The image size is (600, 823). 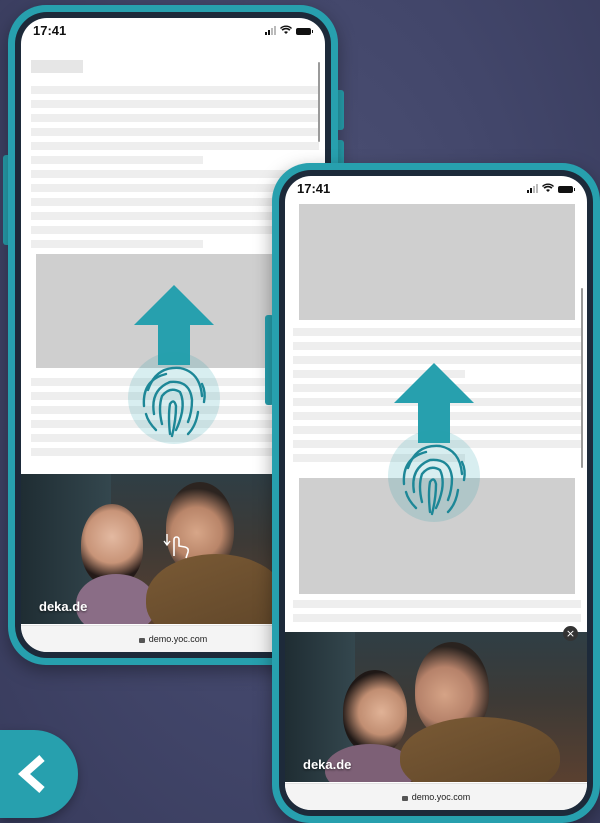 What do you see at coordinates (176, 546) in the screenshot?
I see `tap-hand-icon` at bounding box center [176, 546].